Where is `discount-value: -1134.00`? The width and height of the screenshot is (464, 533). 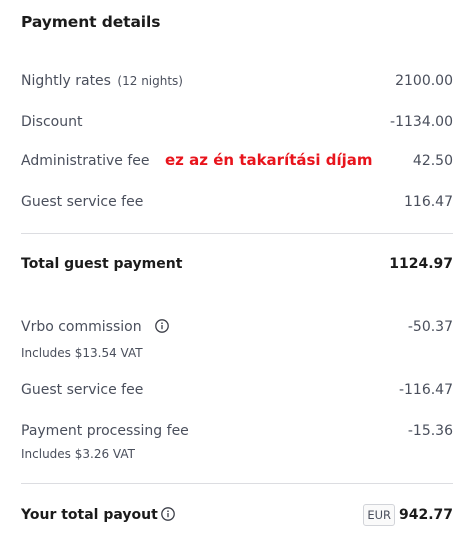
discount-value: -1134.00 is located at coordinates (421, 122).